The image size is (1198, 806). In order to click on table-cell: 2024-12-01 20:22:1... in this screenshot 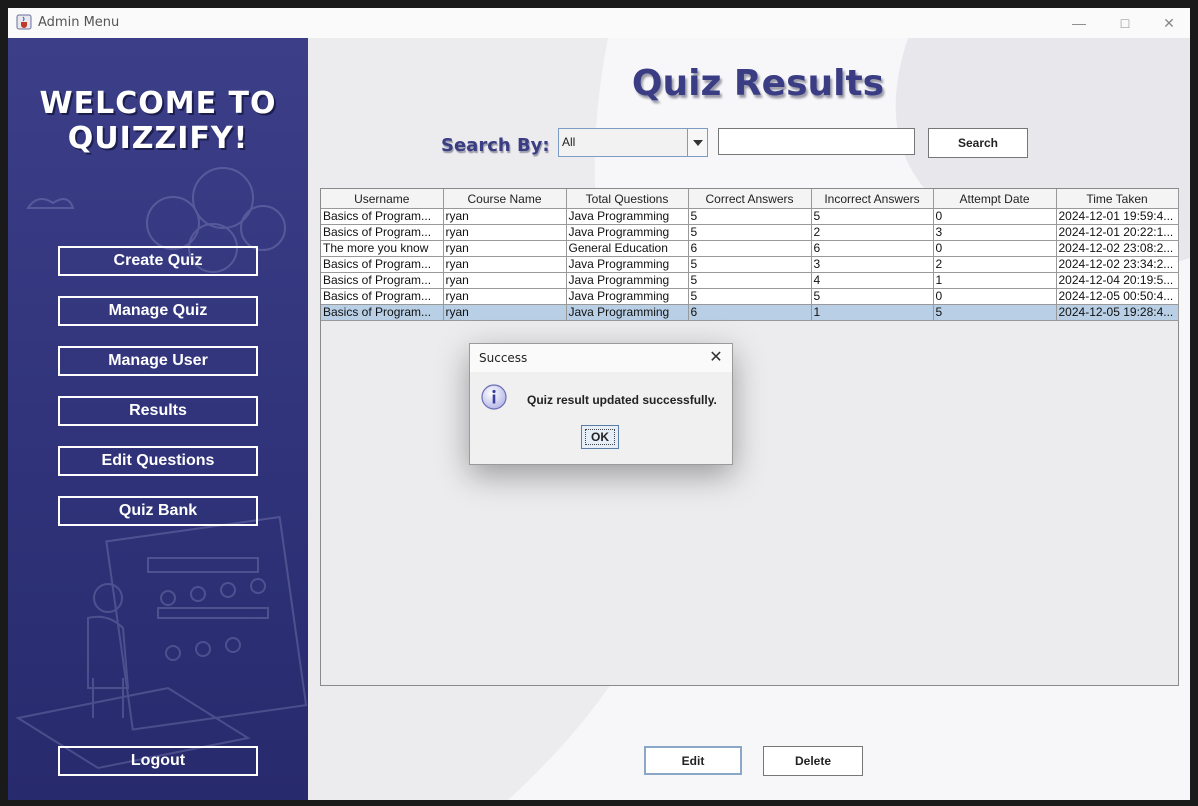, I will do `click(1117, 232)`.